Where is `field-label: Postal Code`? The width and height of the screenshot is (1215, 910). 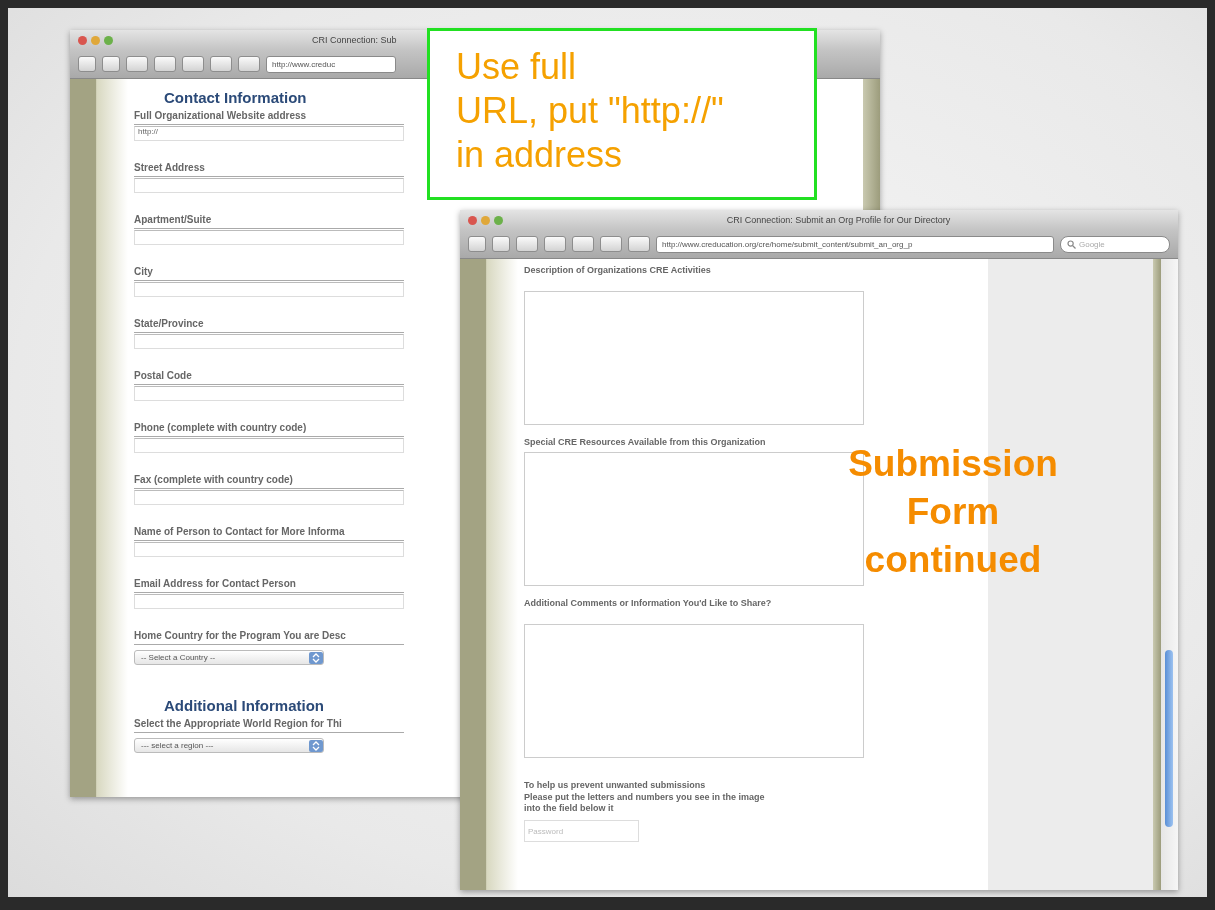 field-label: Postal Code is located at coordinates (269, 377).